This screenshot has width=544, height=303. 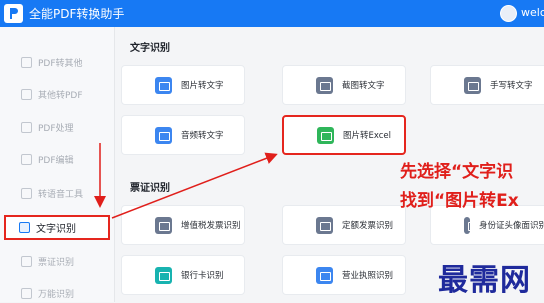 I want to click on annotation-line-2: 找到“图片转Ex, so click(x=459, y=201).